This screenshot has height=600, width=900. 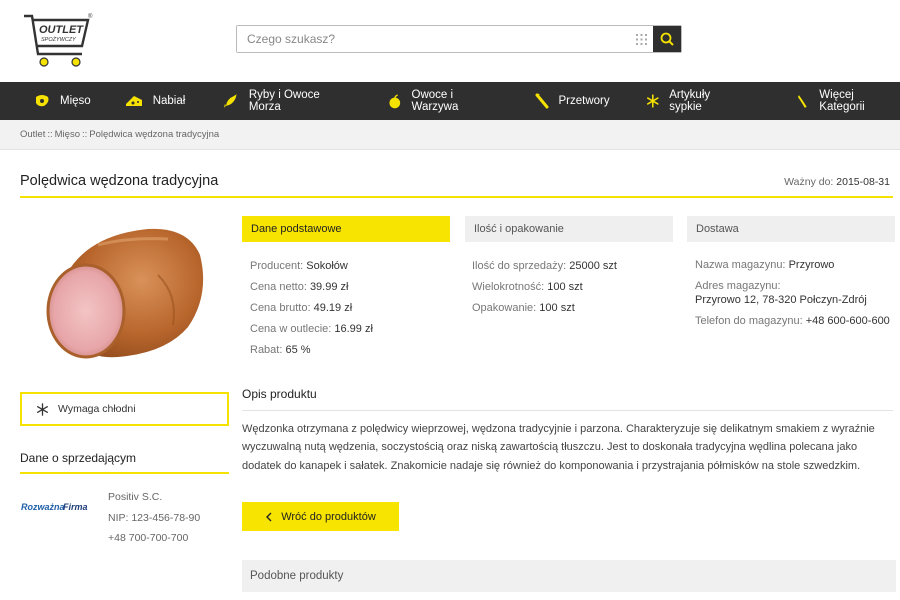 I want to click on info-label: Ilość do sprzedaży:, so click(x=519, y=266).